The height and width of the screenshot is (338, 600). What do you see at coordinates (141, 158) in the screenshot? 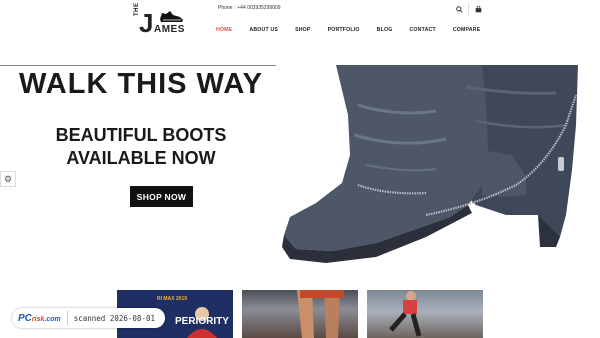
I see `hero-subtitle-line2: AVAILABLE NOW` at bounding box center [141, 158].